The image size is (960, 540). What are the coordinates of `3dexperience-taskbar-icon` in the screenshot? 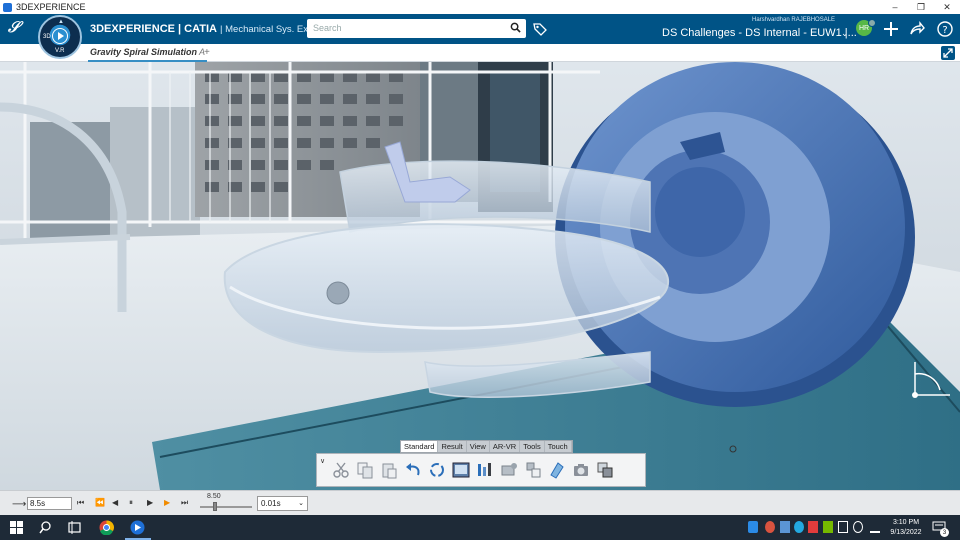 It's located at (137, 527).